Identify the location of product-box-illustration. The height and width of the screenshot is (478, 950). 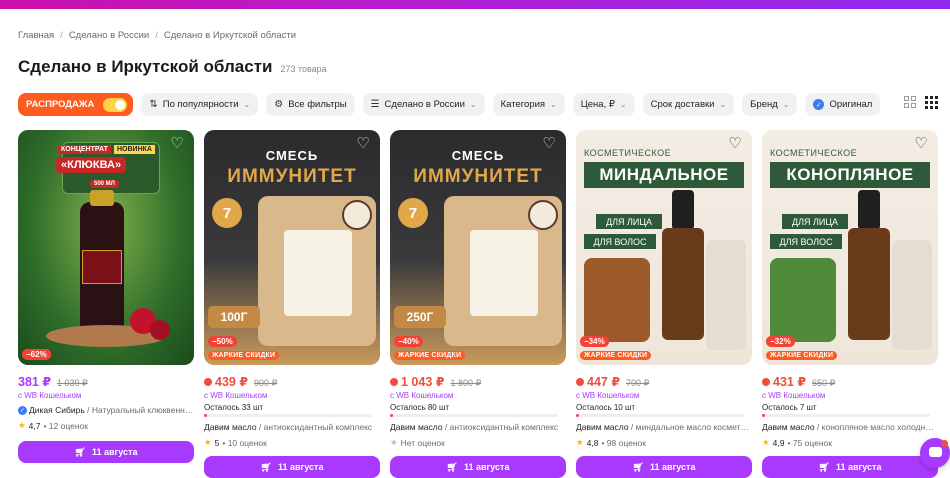
(726, 295).